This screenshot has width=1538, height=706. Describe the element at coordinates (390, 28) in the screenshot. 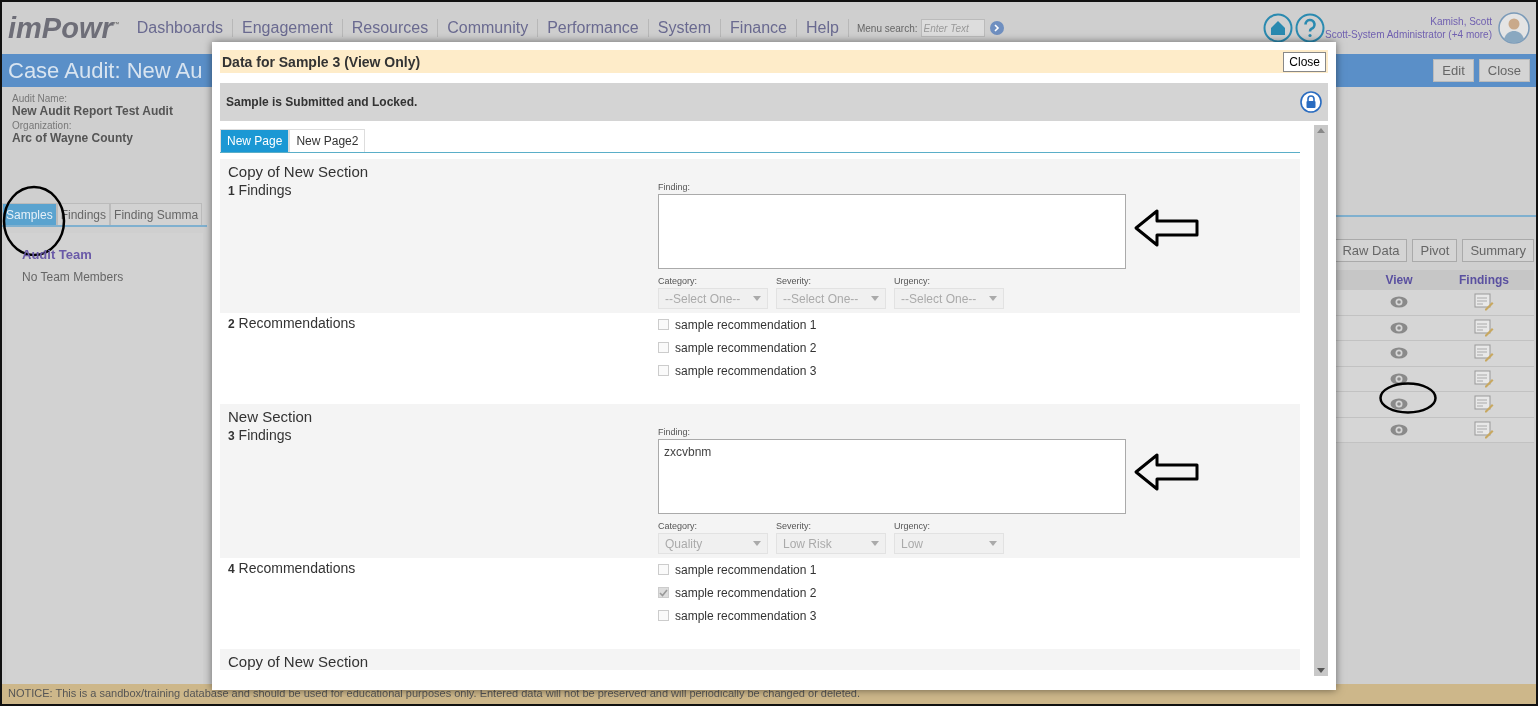

I see `nav-menu-item: Resources` at that location.